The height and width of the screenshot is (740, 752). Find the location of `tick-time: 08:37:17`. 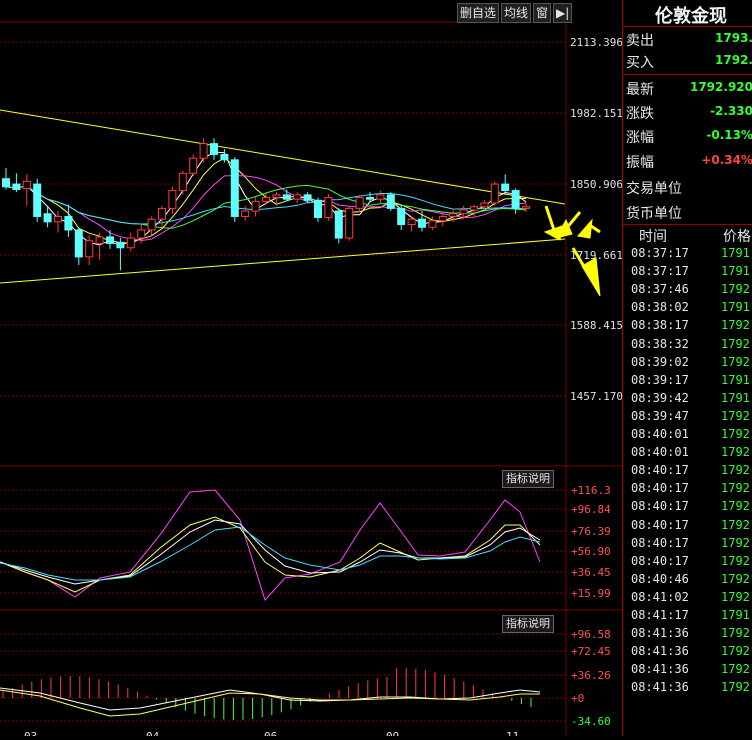

tick-time: 08:37:17 is located at coordinates (660, 253).